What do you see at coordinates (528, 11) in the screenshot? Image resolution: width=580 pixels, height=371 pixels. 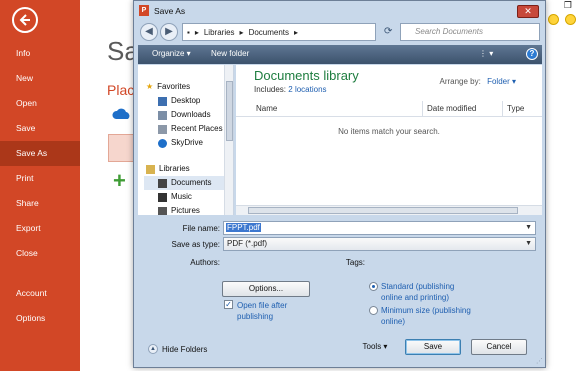 I see `close-button: ✕` at bounding box center [528, 11].